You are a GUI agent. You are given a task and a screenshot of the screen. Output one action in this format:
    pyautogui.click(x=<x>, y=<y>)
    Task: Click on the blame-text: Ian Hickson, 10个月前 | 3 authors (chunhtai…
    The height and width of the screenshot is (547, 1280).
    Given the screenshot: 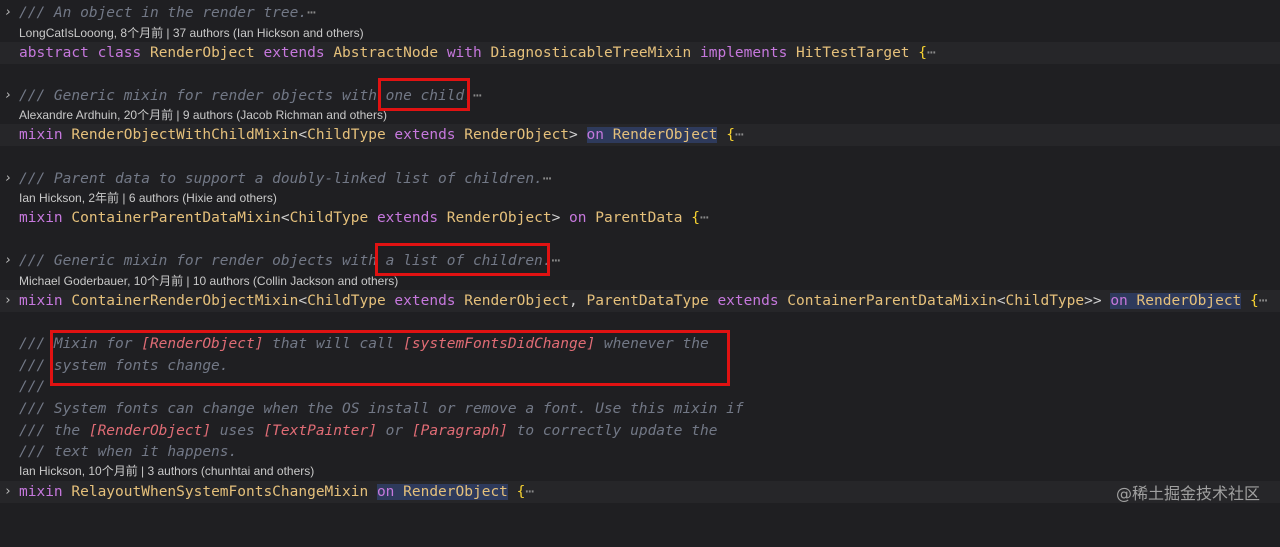 What is the action you would take?
    pyautogui.click(x=167, y=471)
    